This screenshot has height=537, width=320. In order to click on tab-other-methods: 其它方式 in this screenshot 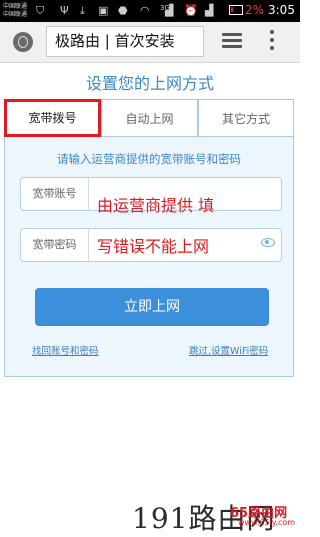, I will do `click(246, 118)`.